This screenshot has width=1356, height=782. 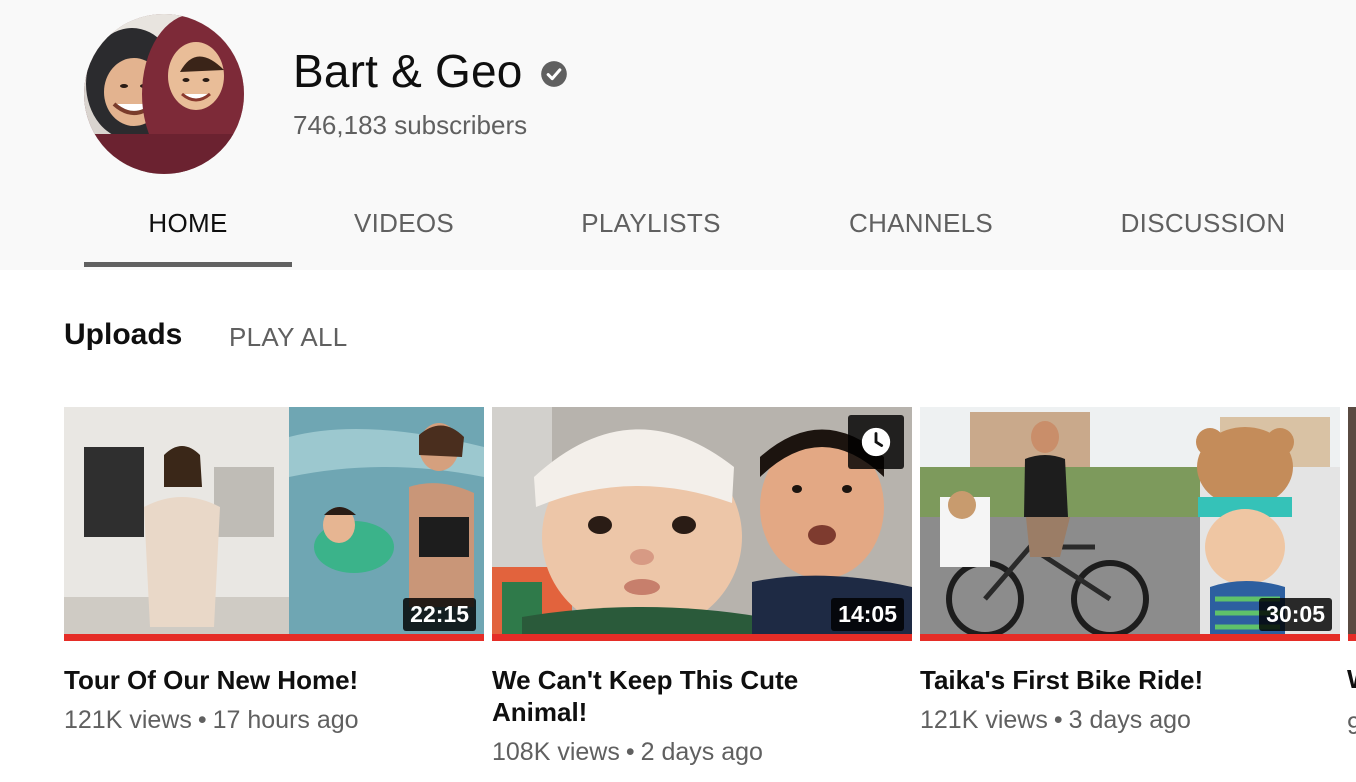 What do you see at coordinates (701, 752) in the screenshot?
I see `video-age: 2 days ago` at bounding box center [701, 752].